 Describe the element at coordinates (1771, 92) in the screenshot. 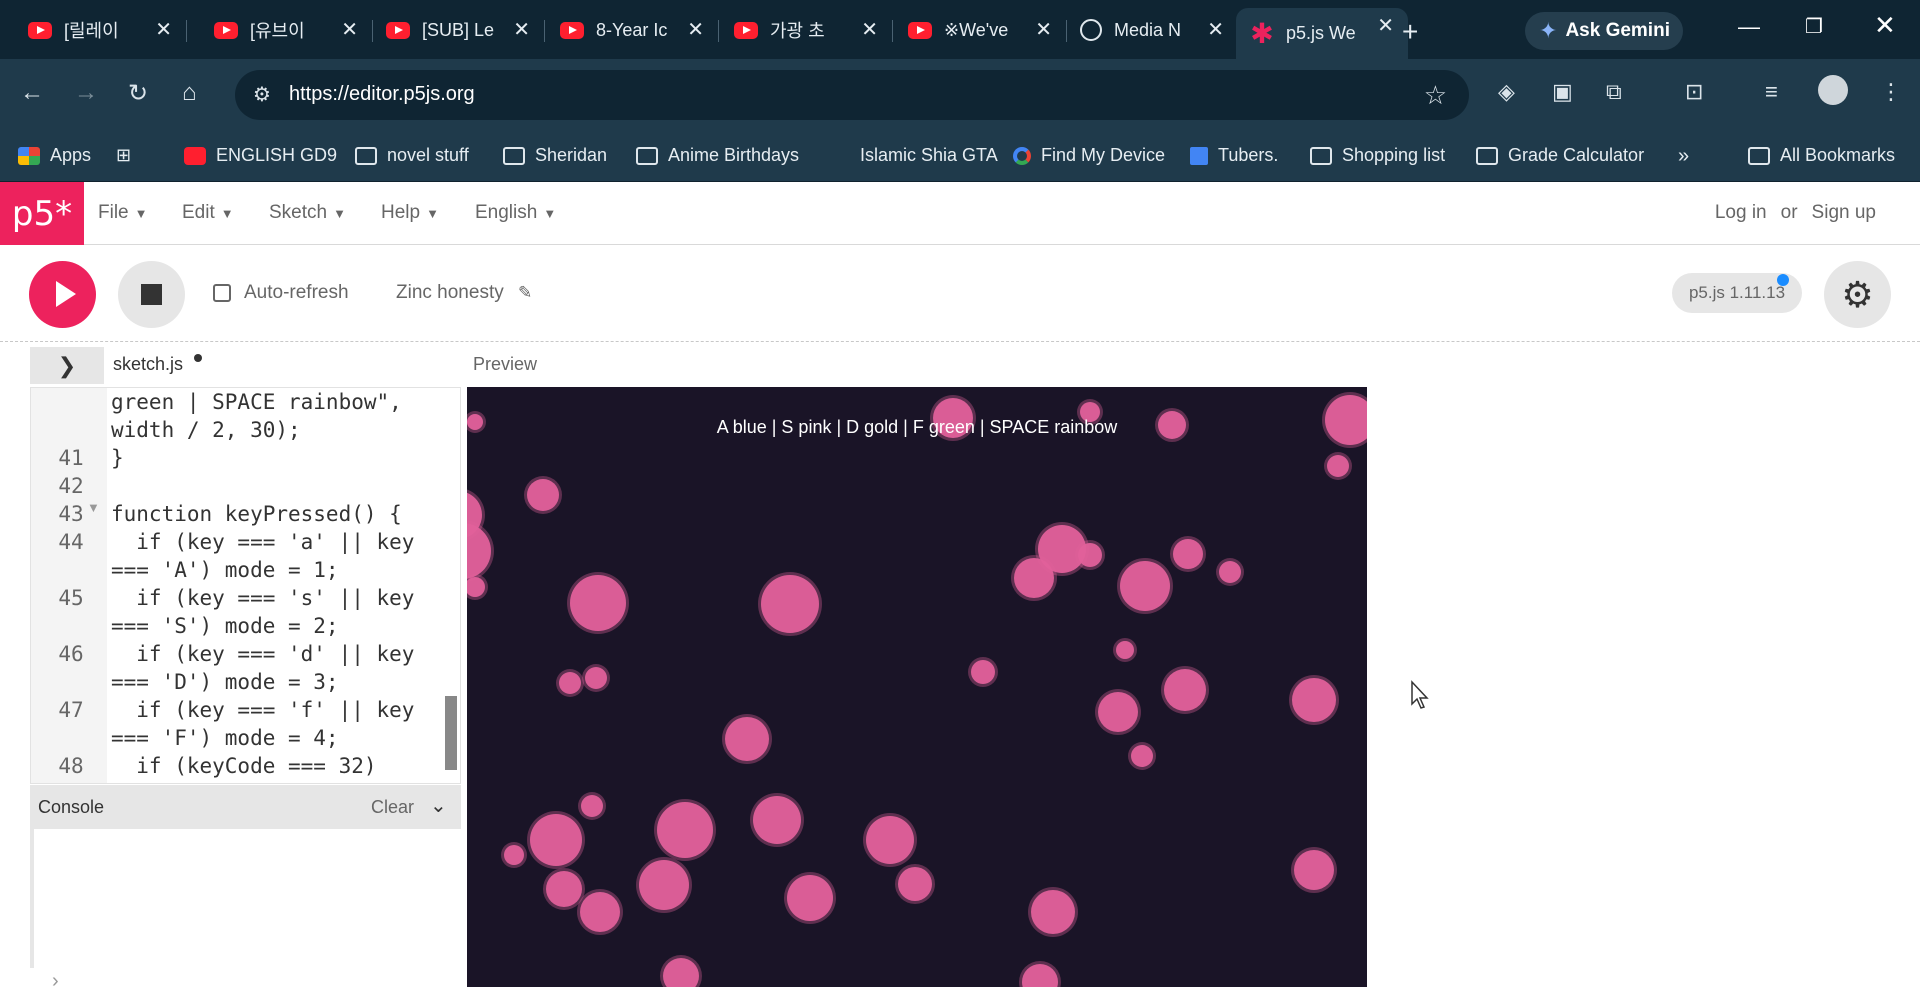

I see `media-control-icon: ≡` at that location.